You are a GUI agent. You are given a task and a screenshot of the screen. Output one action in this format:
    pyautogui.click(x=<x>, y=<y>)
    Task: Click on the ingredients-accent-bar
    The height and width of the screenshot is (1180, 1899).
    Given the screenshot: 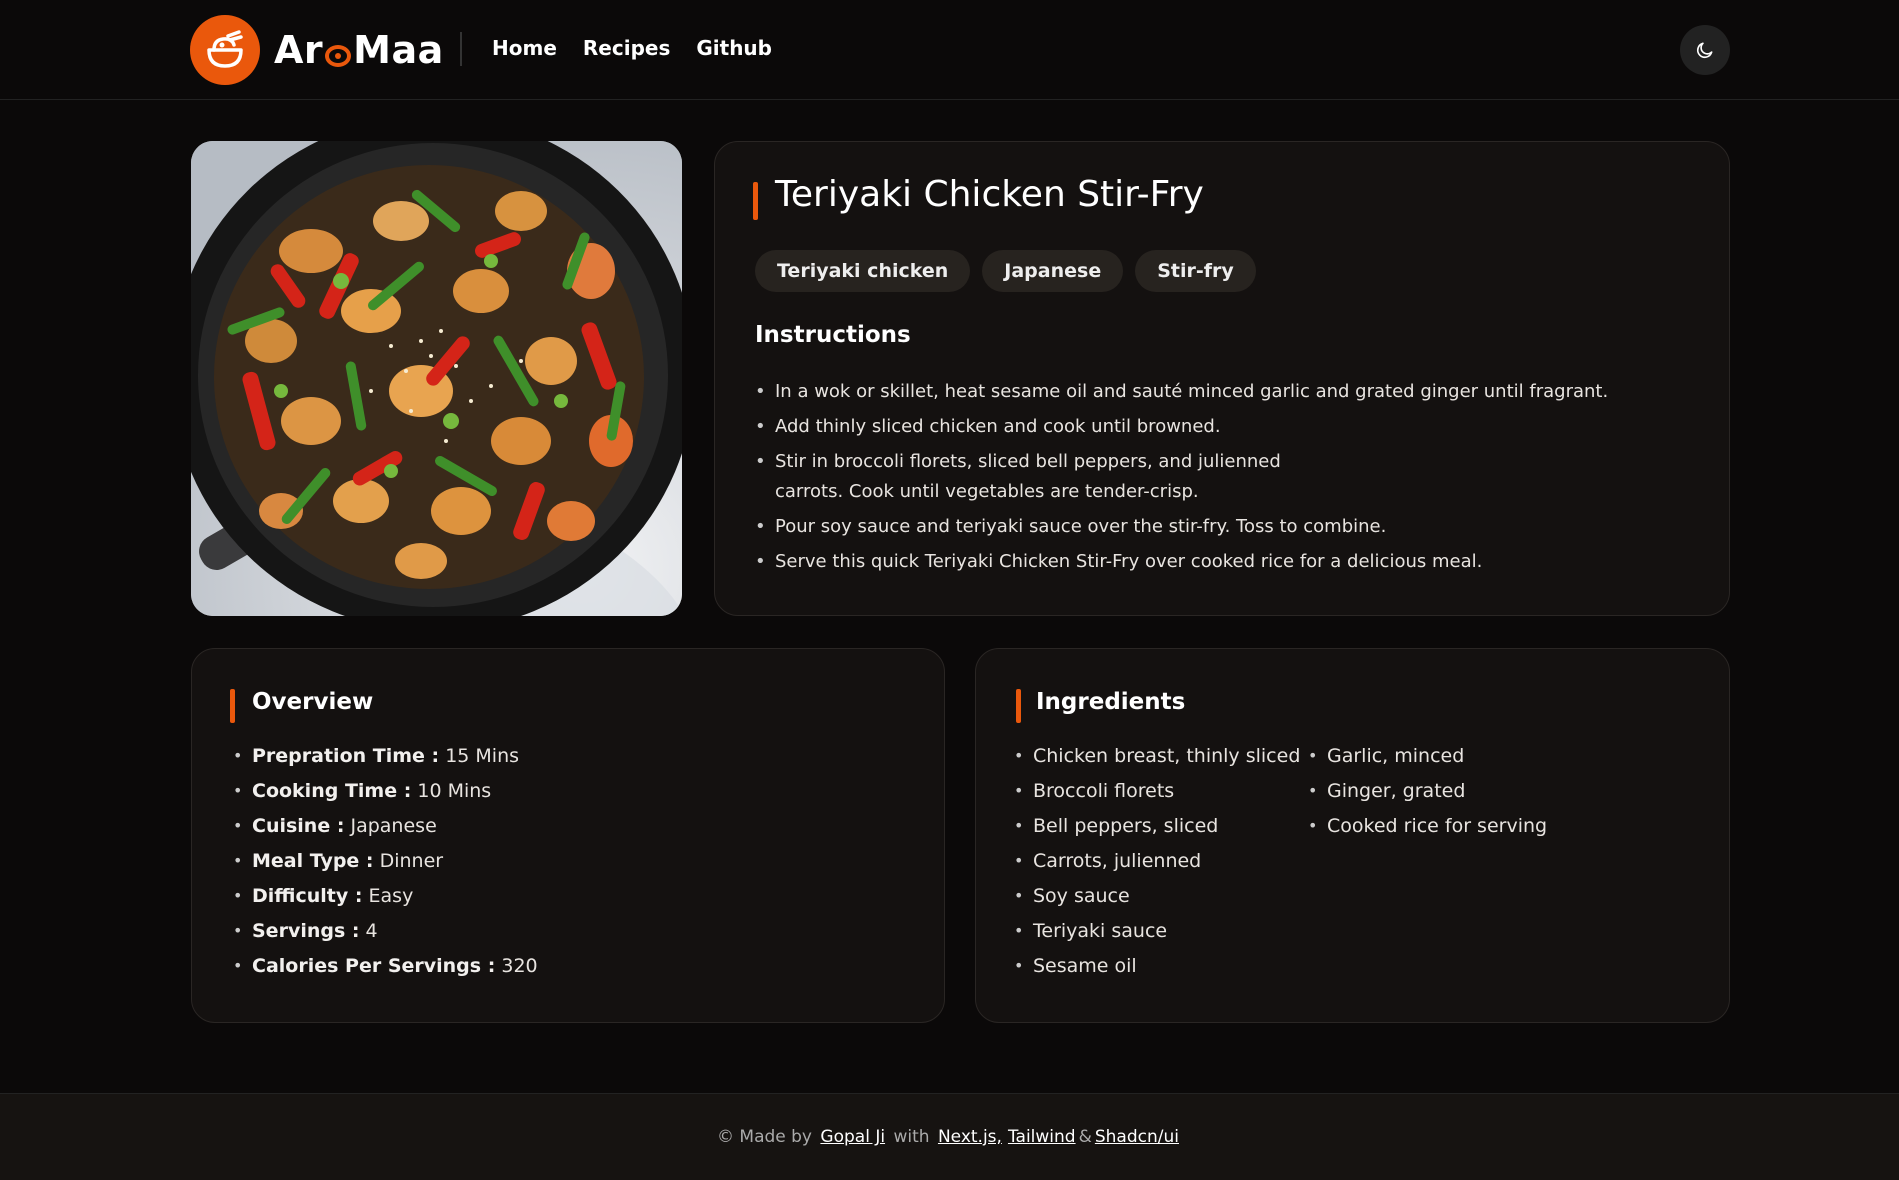 What is the action you would take?
    pyautogui.click(x=1018, y=706)
    